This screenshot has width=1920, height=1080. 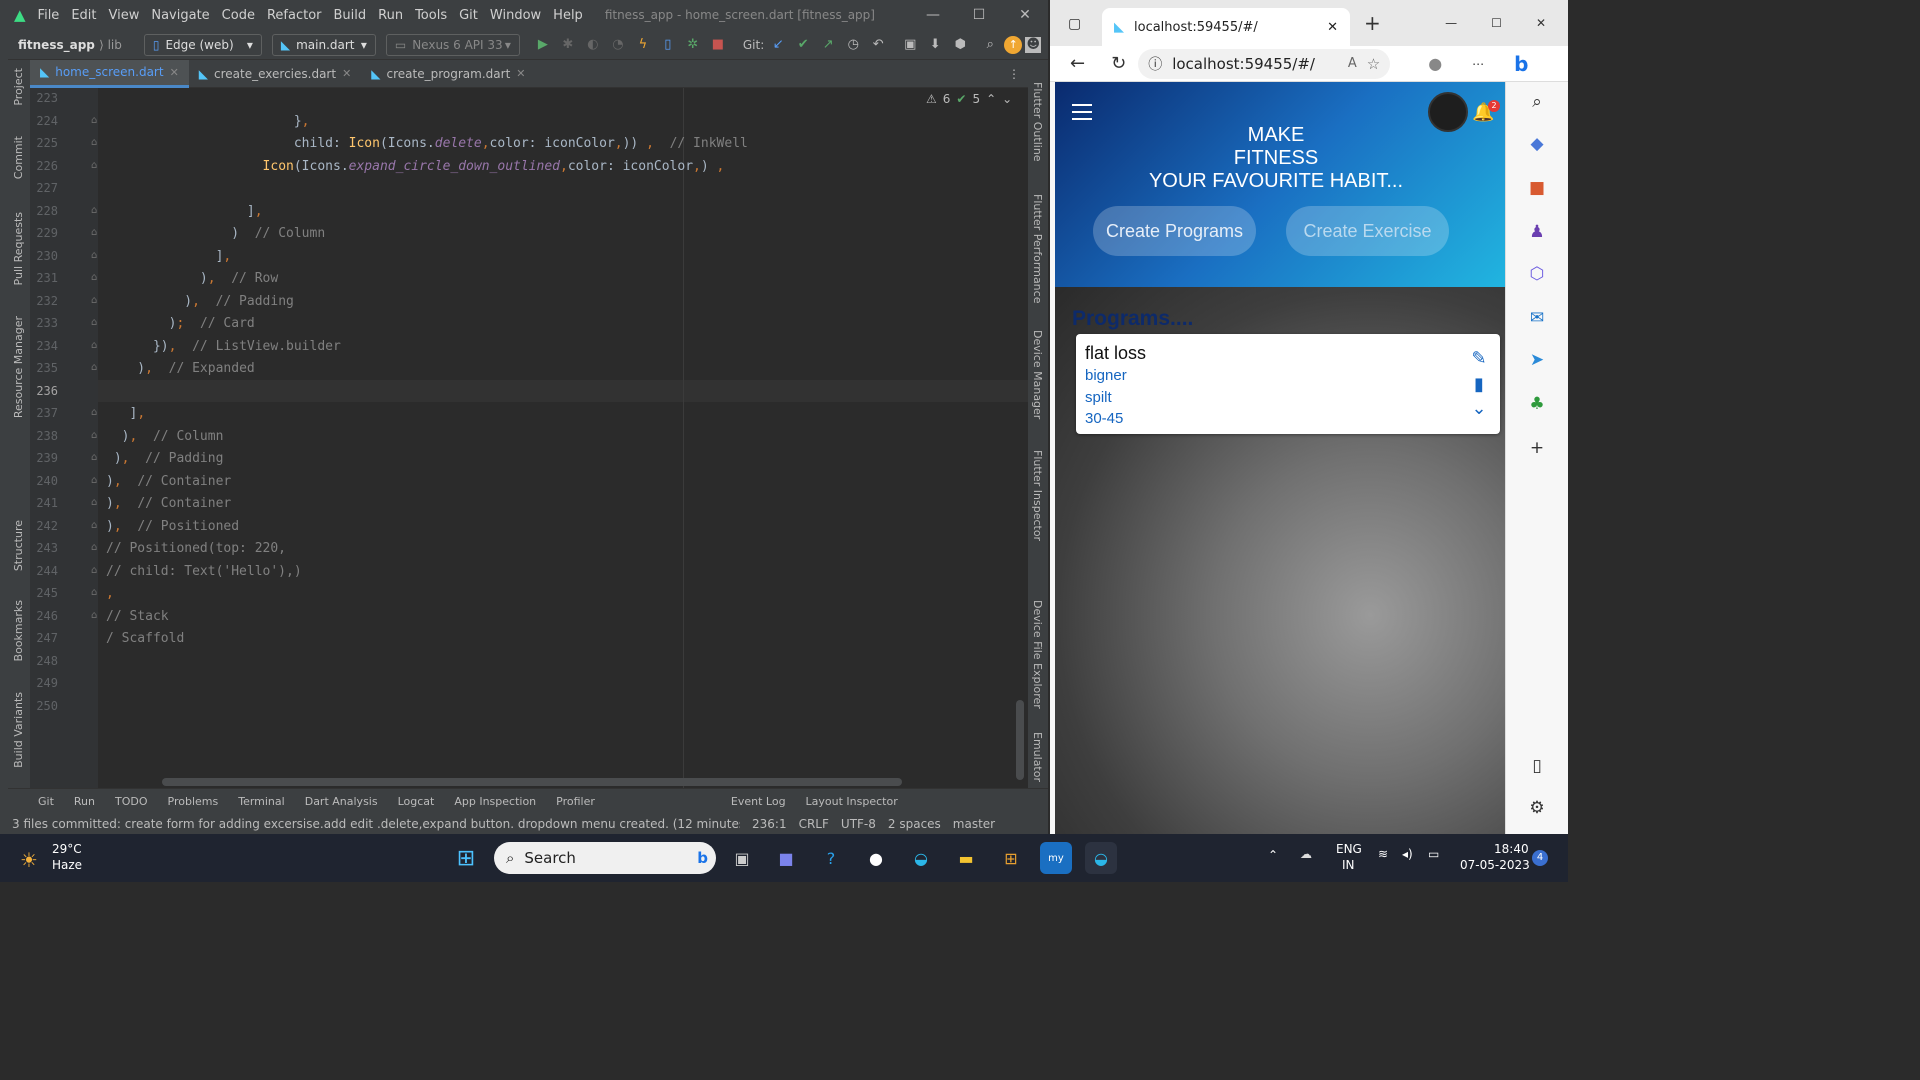 I want to click on line-number: 235, so click(x=44, y=368).